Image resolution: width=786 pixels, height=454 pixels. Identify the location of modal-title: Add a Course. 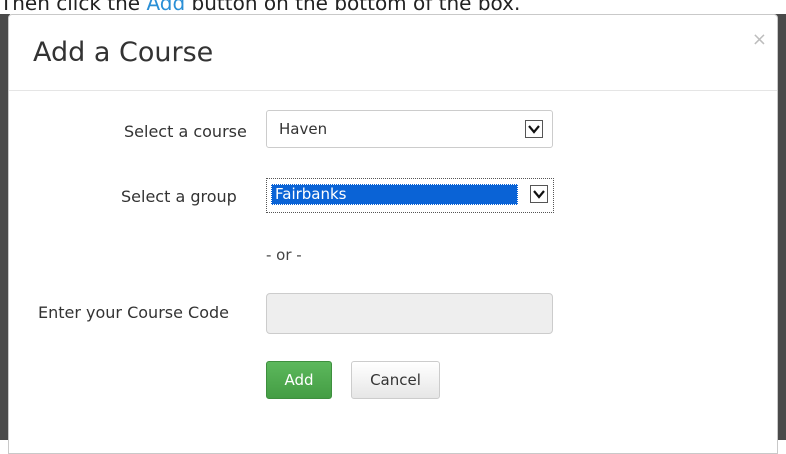
(123, 52).